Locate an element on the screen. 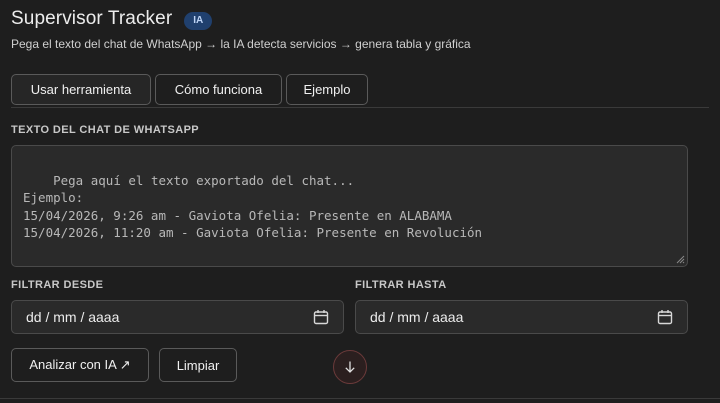 The image size is (720, 403). divider is located at coordinates (360, 107).